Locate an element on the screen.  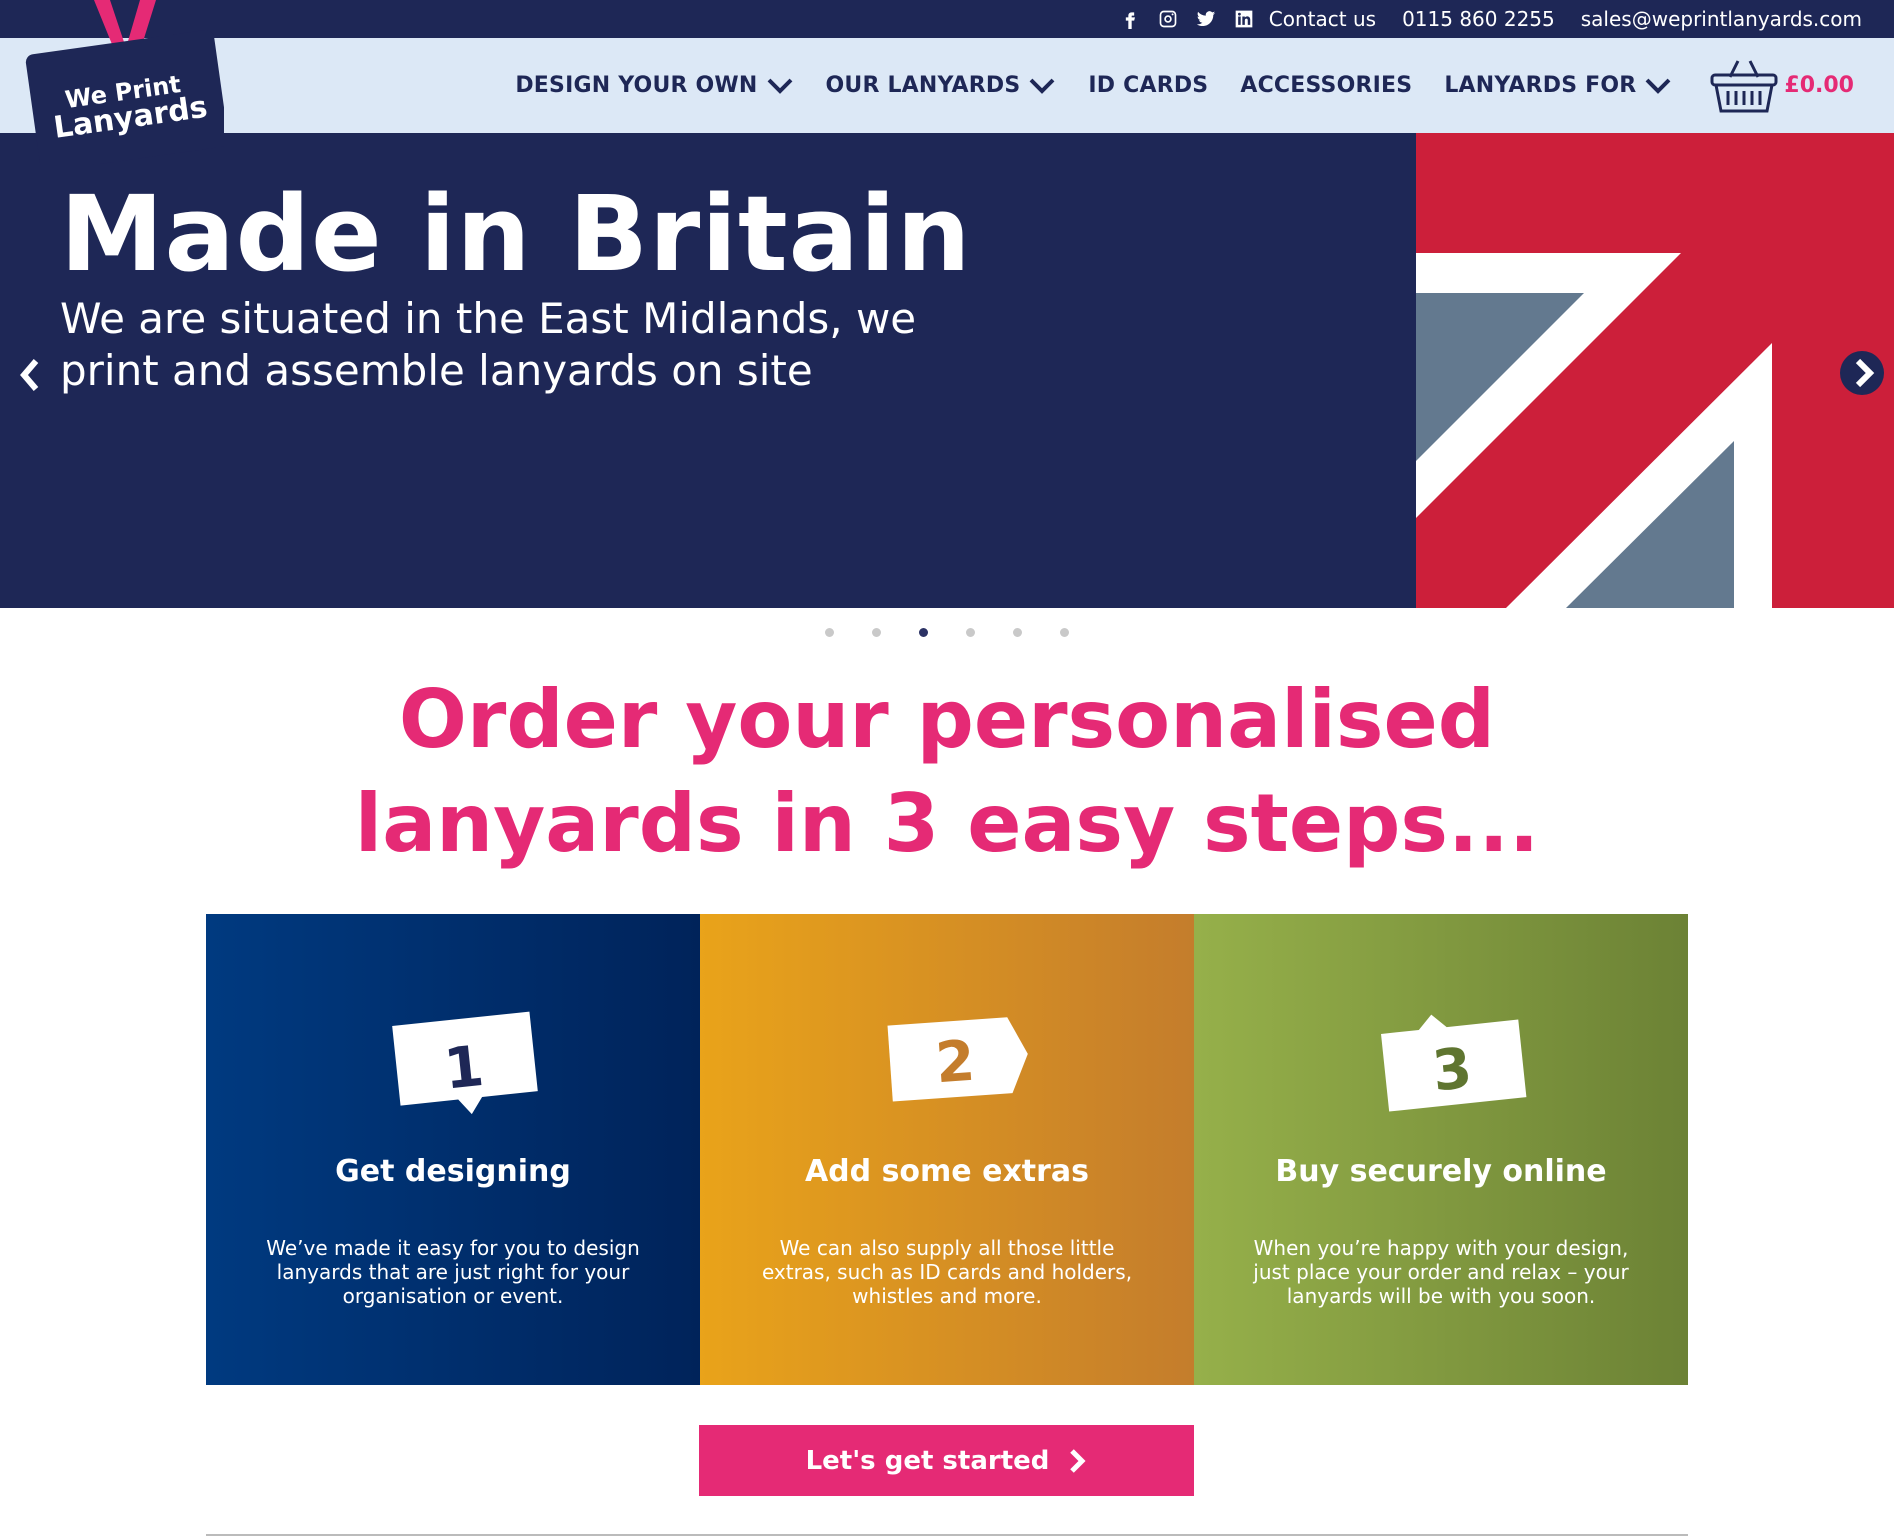
step-title: Buy securely online is located at coordinates (1441, 1171).